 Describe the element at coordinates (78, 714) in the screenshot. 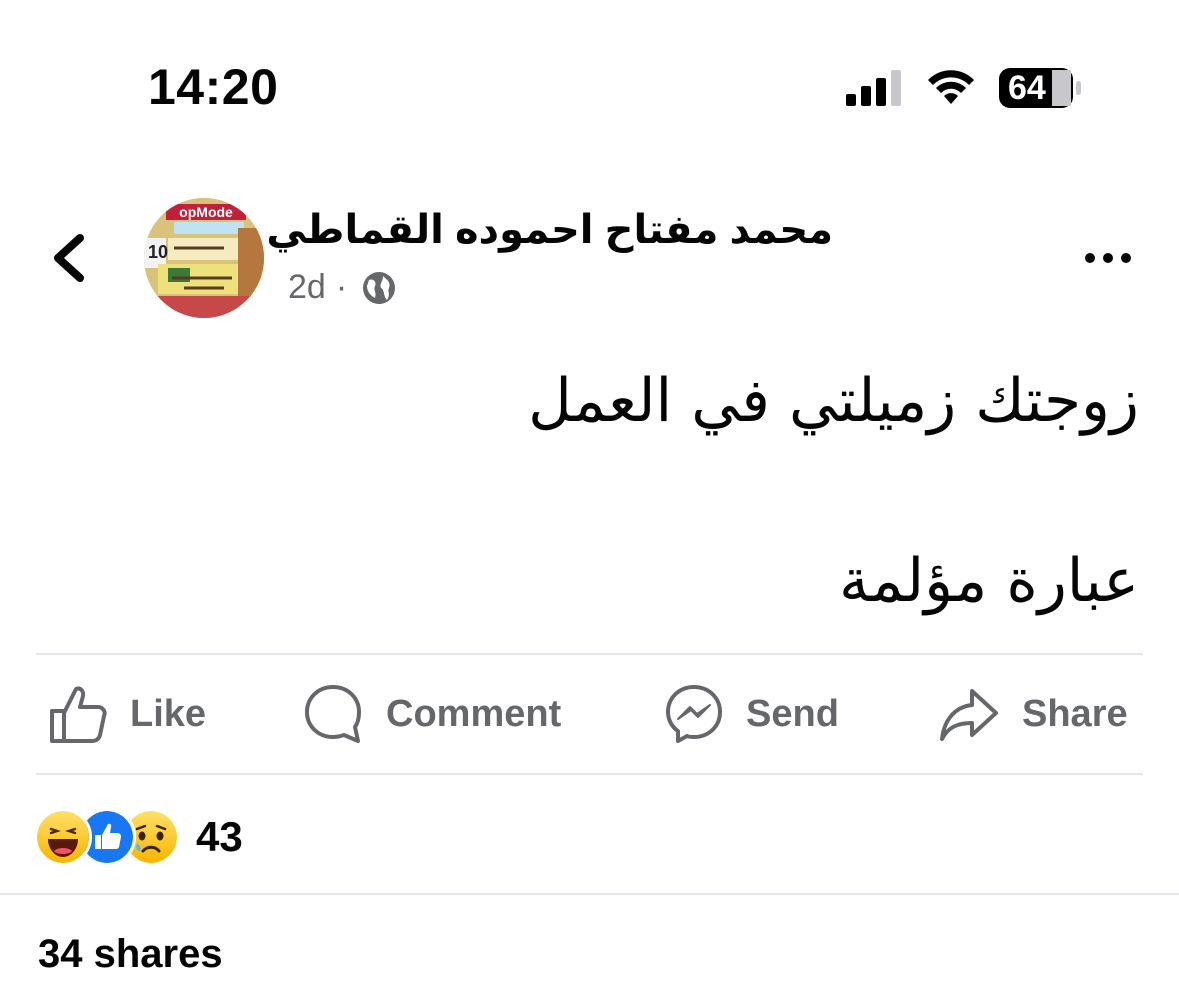

I see `thumbs-up-icon` at that location.